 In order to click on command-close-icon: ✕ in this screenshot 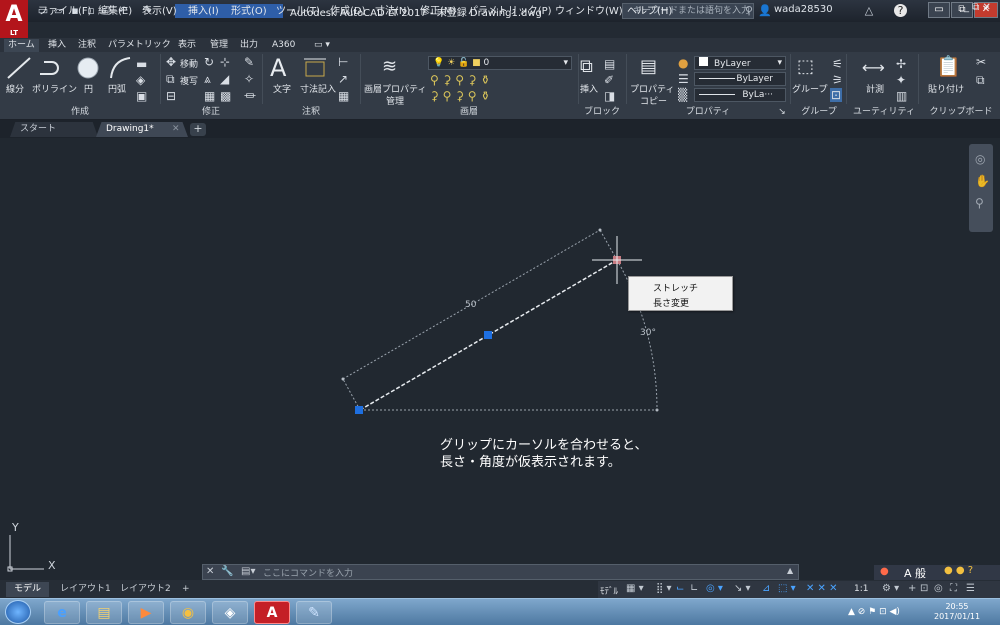, I will do `click(210, 571)`.